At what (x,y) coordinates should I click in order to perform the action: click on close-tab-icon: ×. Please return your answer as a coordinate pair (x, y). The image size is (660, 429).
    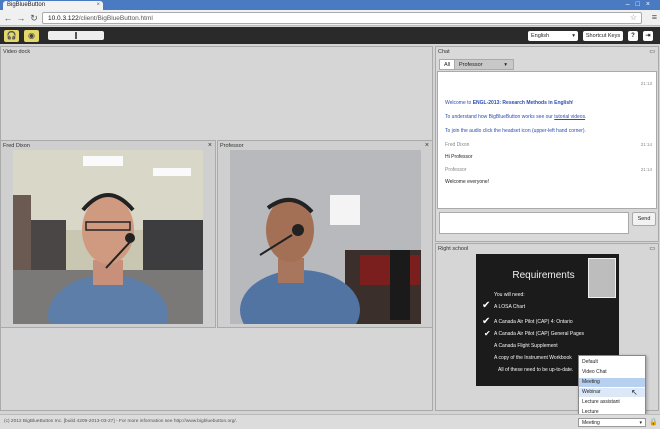
    Looking at the image, I should click on (98, 5).